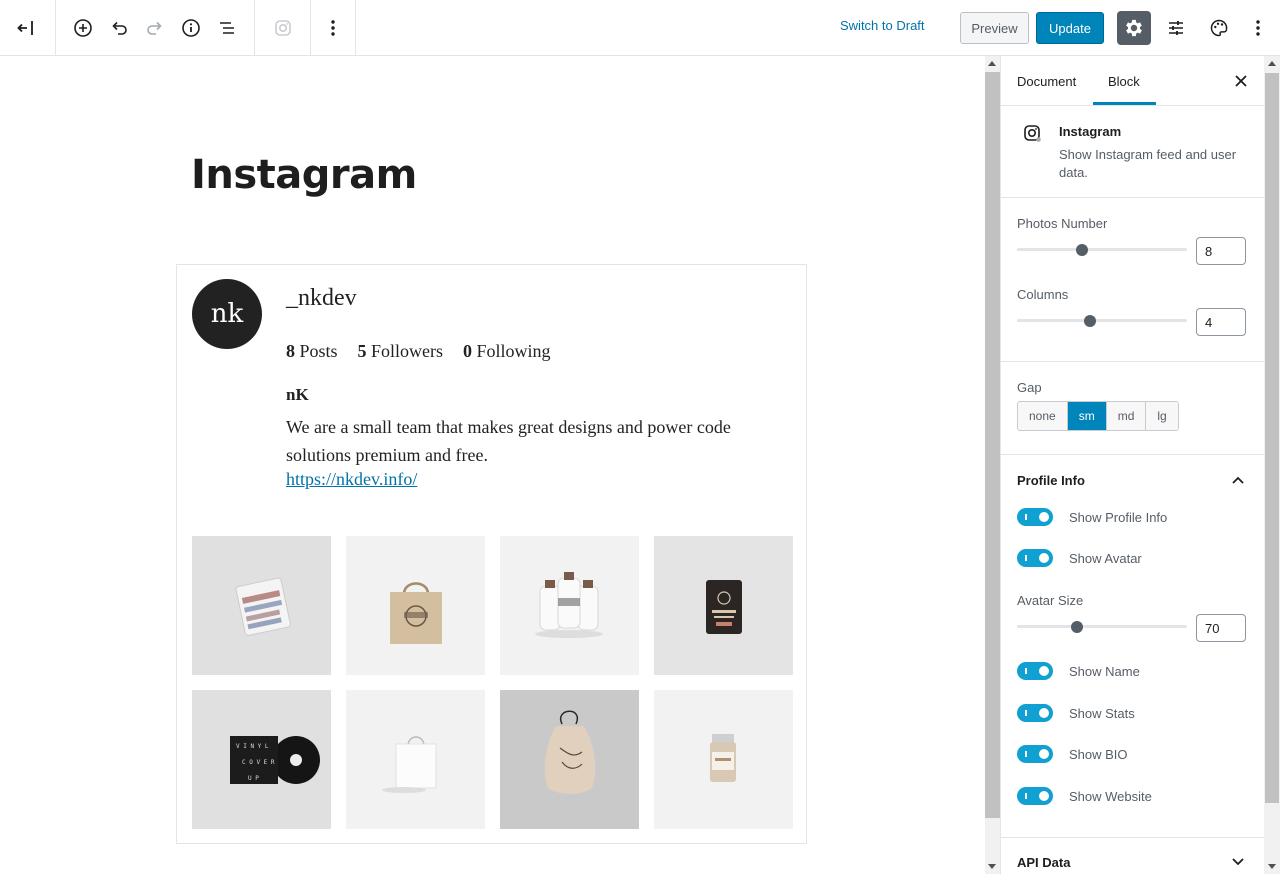 Image resolution: width=1280 pixels, height=874 pixels. What do you see at coordinates (1033, 136) in the screenshot?
I see `instagram-icon` at bounding box center [1033, 136].